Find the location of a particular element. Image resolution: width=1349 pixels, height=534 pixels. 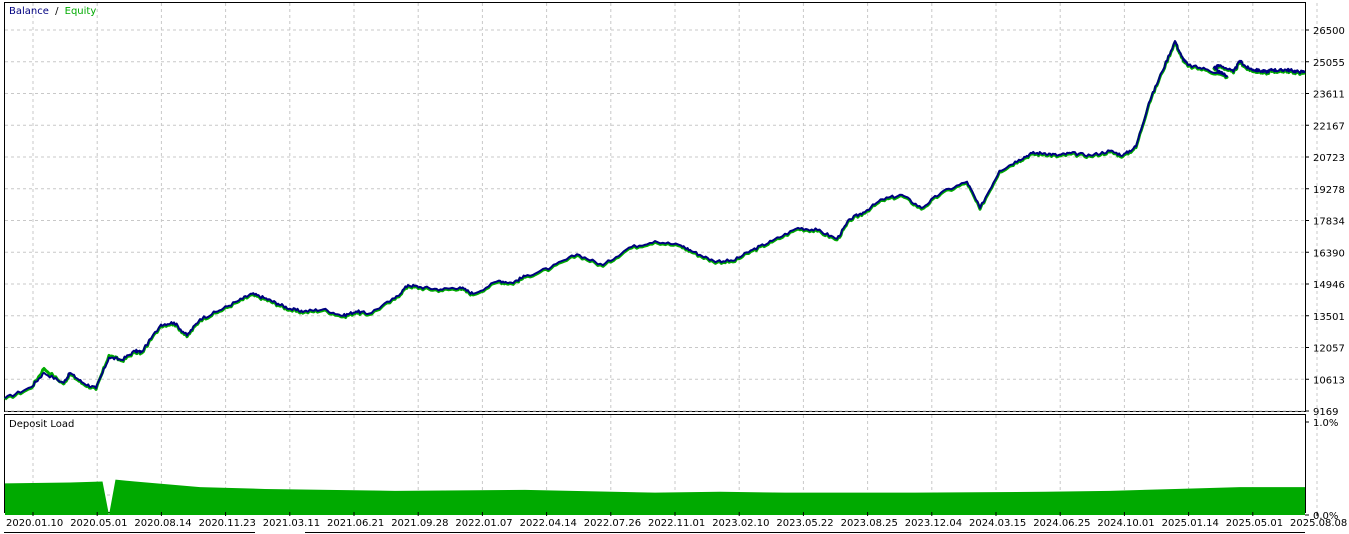

x-tick-label: 2020.11.23 is located at coordinates (227, 523).